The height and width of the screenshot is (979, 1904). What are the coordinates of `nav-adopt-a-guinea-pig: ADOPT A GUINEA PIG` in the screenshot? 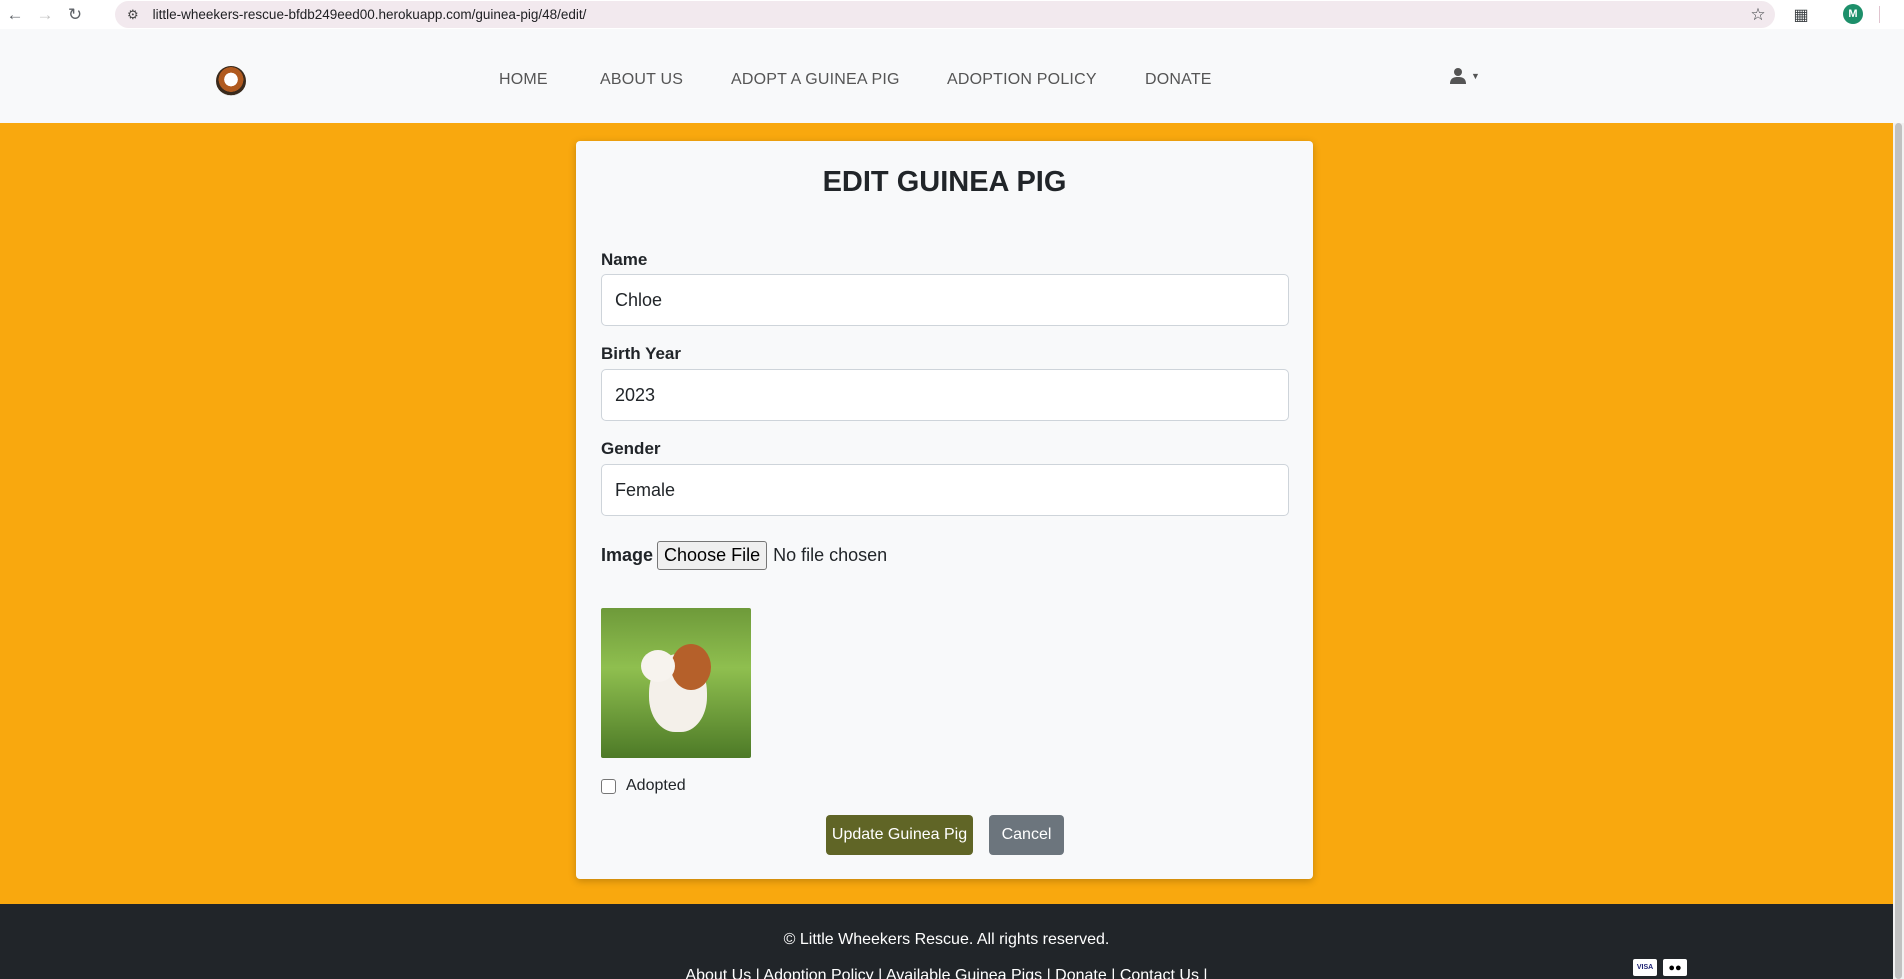 It's located at (815, 80).